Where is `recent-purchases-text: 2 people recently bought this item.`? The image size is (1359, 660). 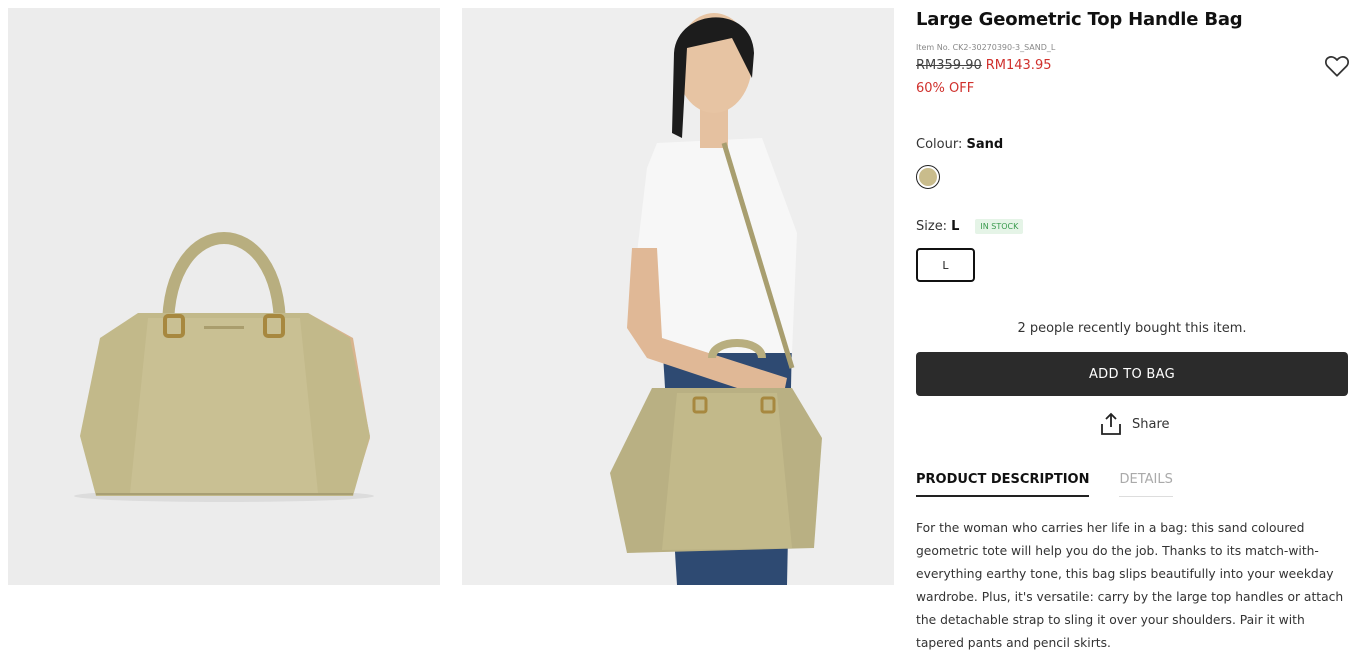 recent-purchases-text: 2 people recently bought this item. is located at coordinates (1132, 328).